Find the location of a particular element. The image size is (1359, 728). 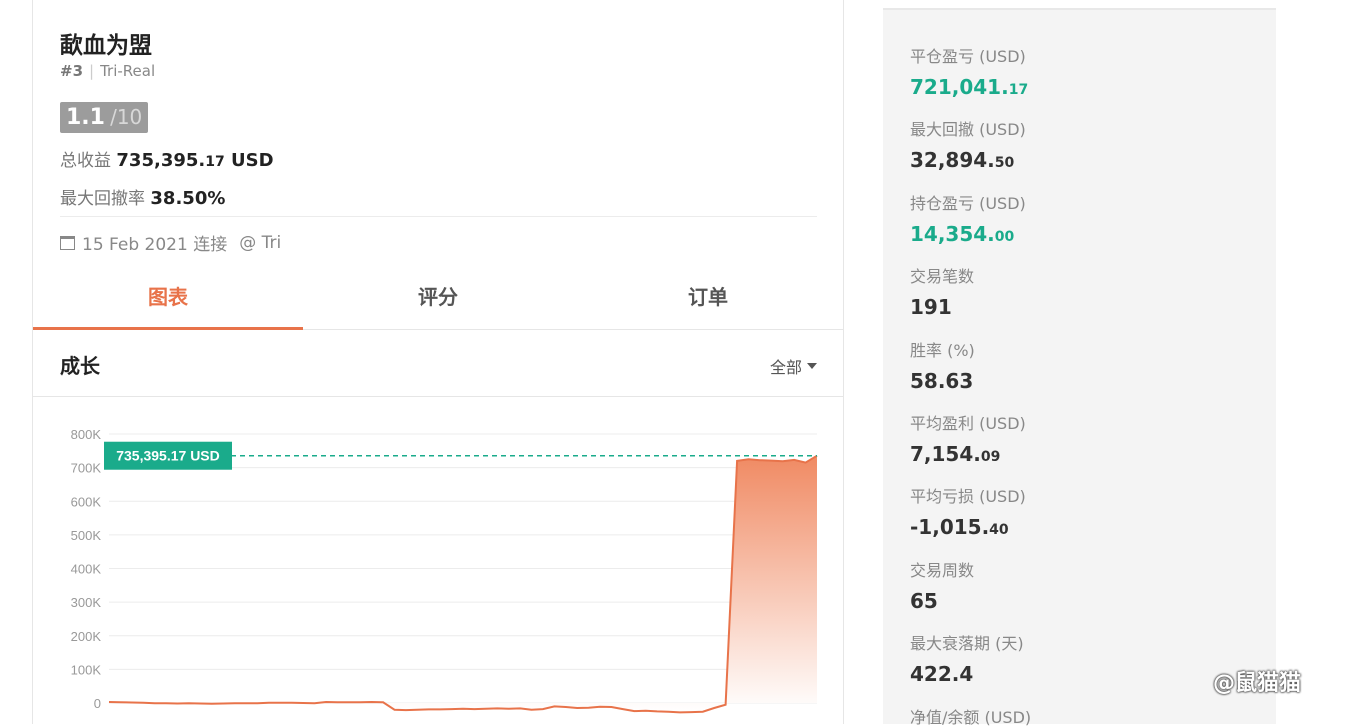

growth-title: 成长 is located at coordinates (80, 366).